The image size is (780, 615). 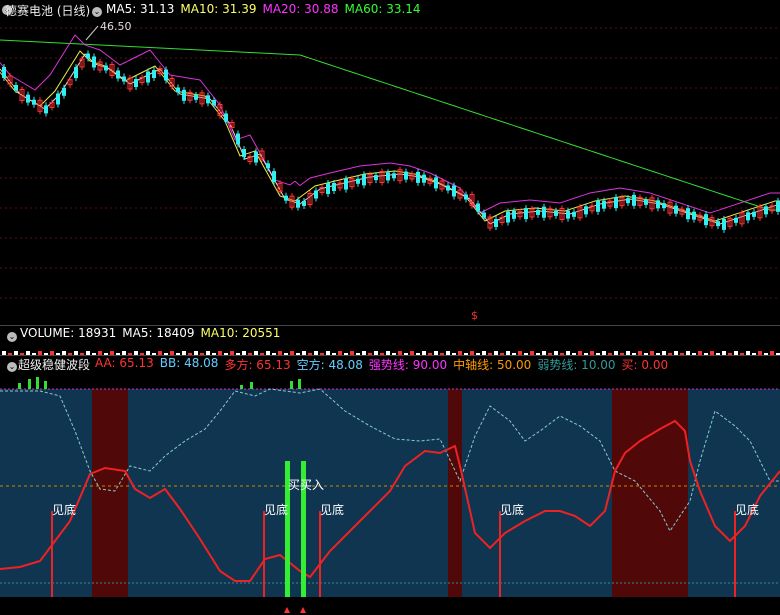 I want to click on ma-label-2: MA20: 30.88, so click(x=300, y=9).